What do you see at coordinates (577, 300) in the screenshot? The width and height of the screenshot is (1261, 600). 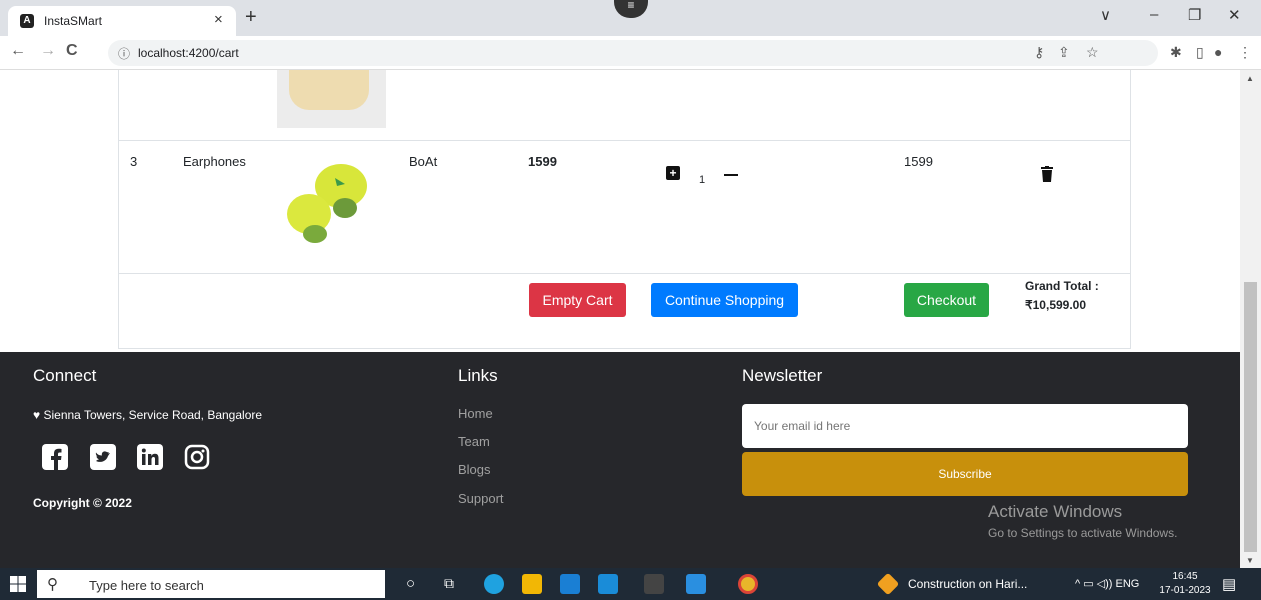 I see `empty-cart-button: Empty Cart` at bounding box center [577, 300].